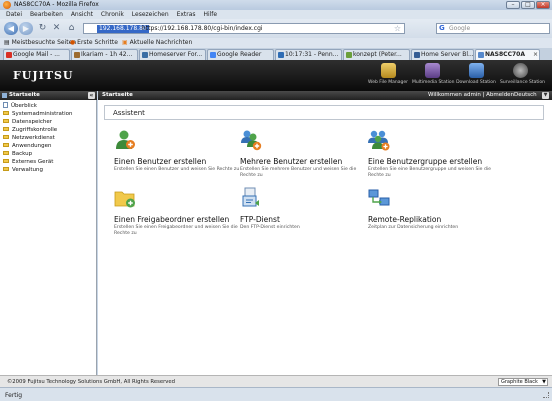 This screenshot has width=552, height=401. What do you see at coordinates (276, 5) in the screenshot?
I see `window-titlebar: NAS8CC70A - Mozilla Firefox – □ ×` at bounding box center [276, 5].